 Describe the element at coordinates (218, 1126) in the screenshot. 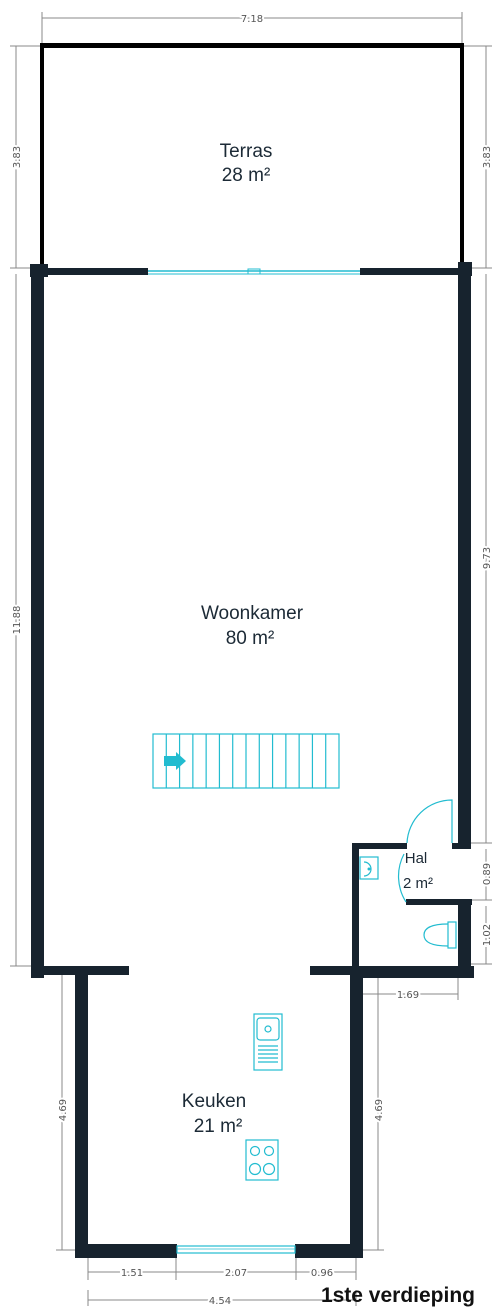

I see `keuken-area: 21 m²` at that location.